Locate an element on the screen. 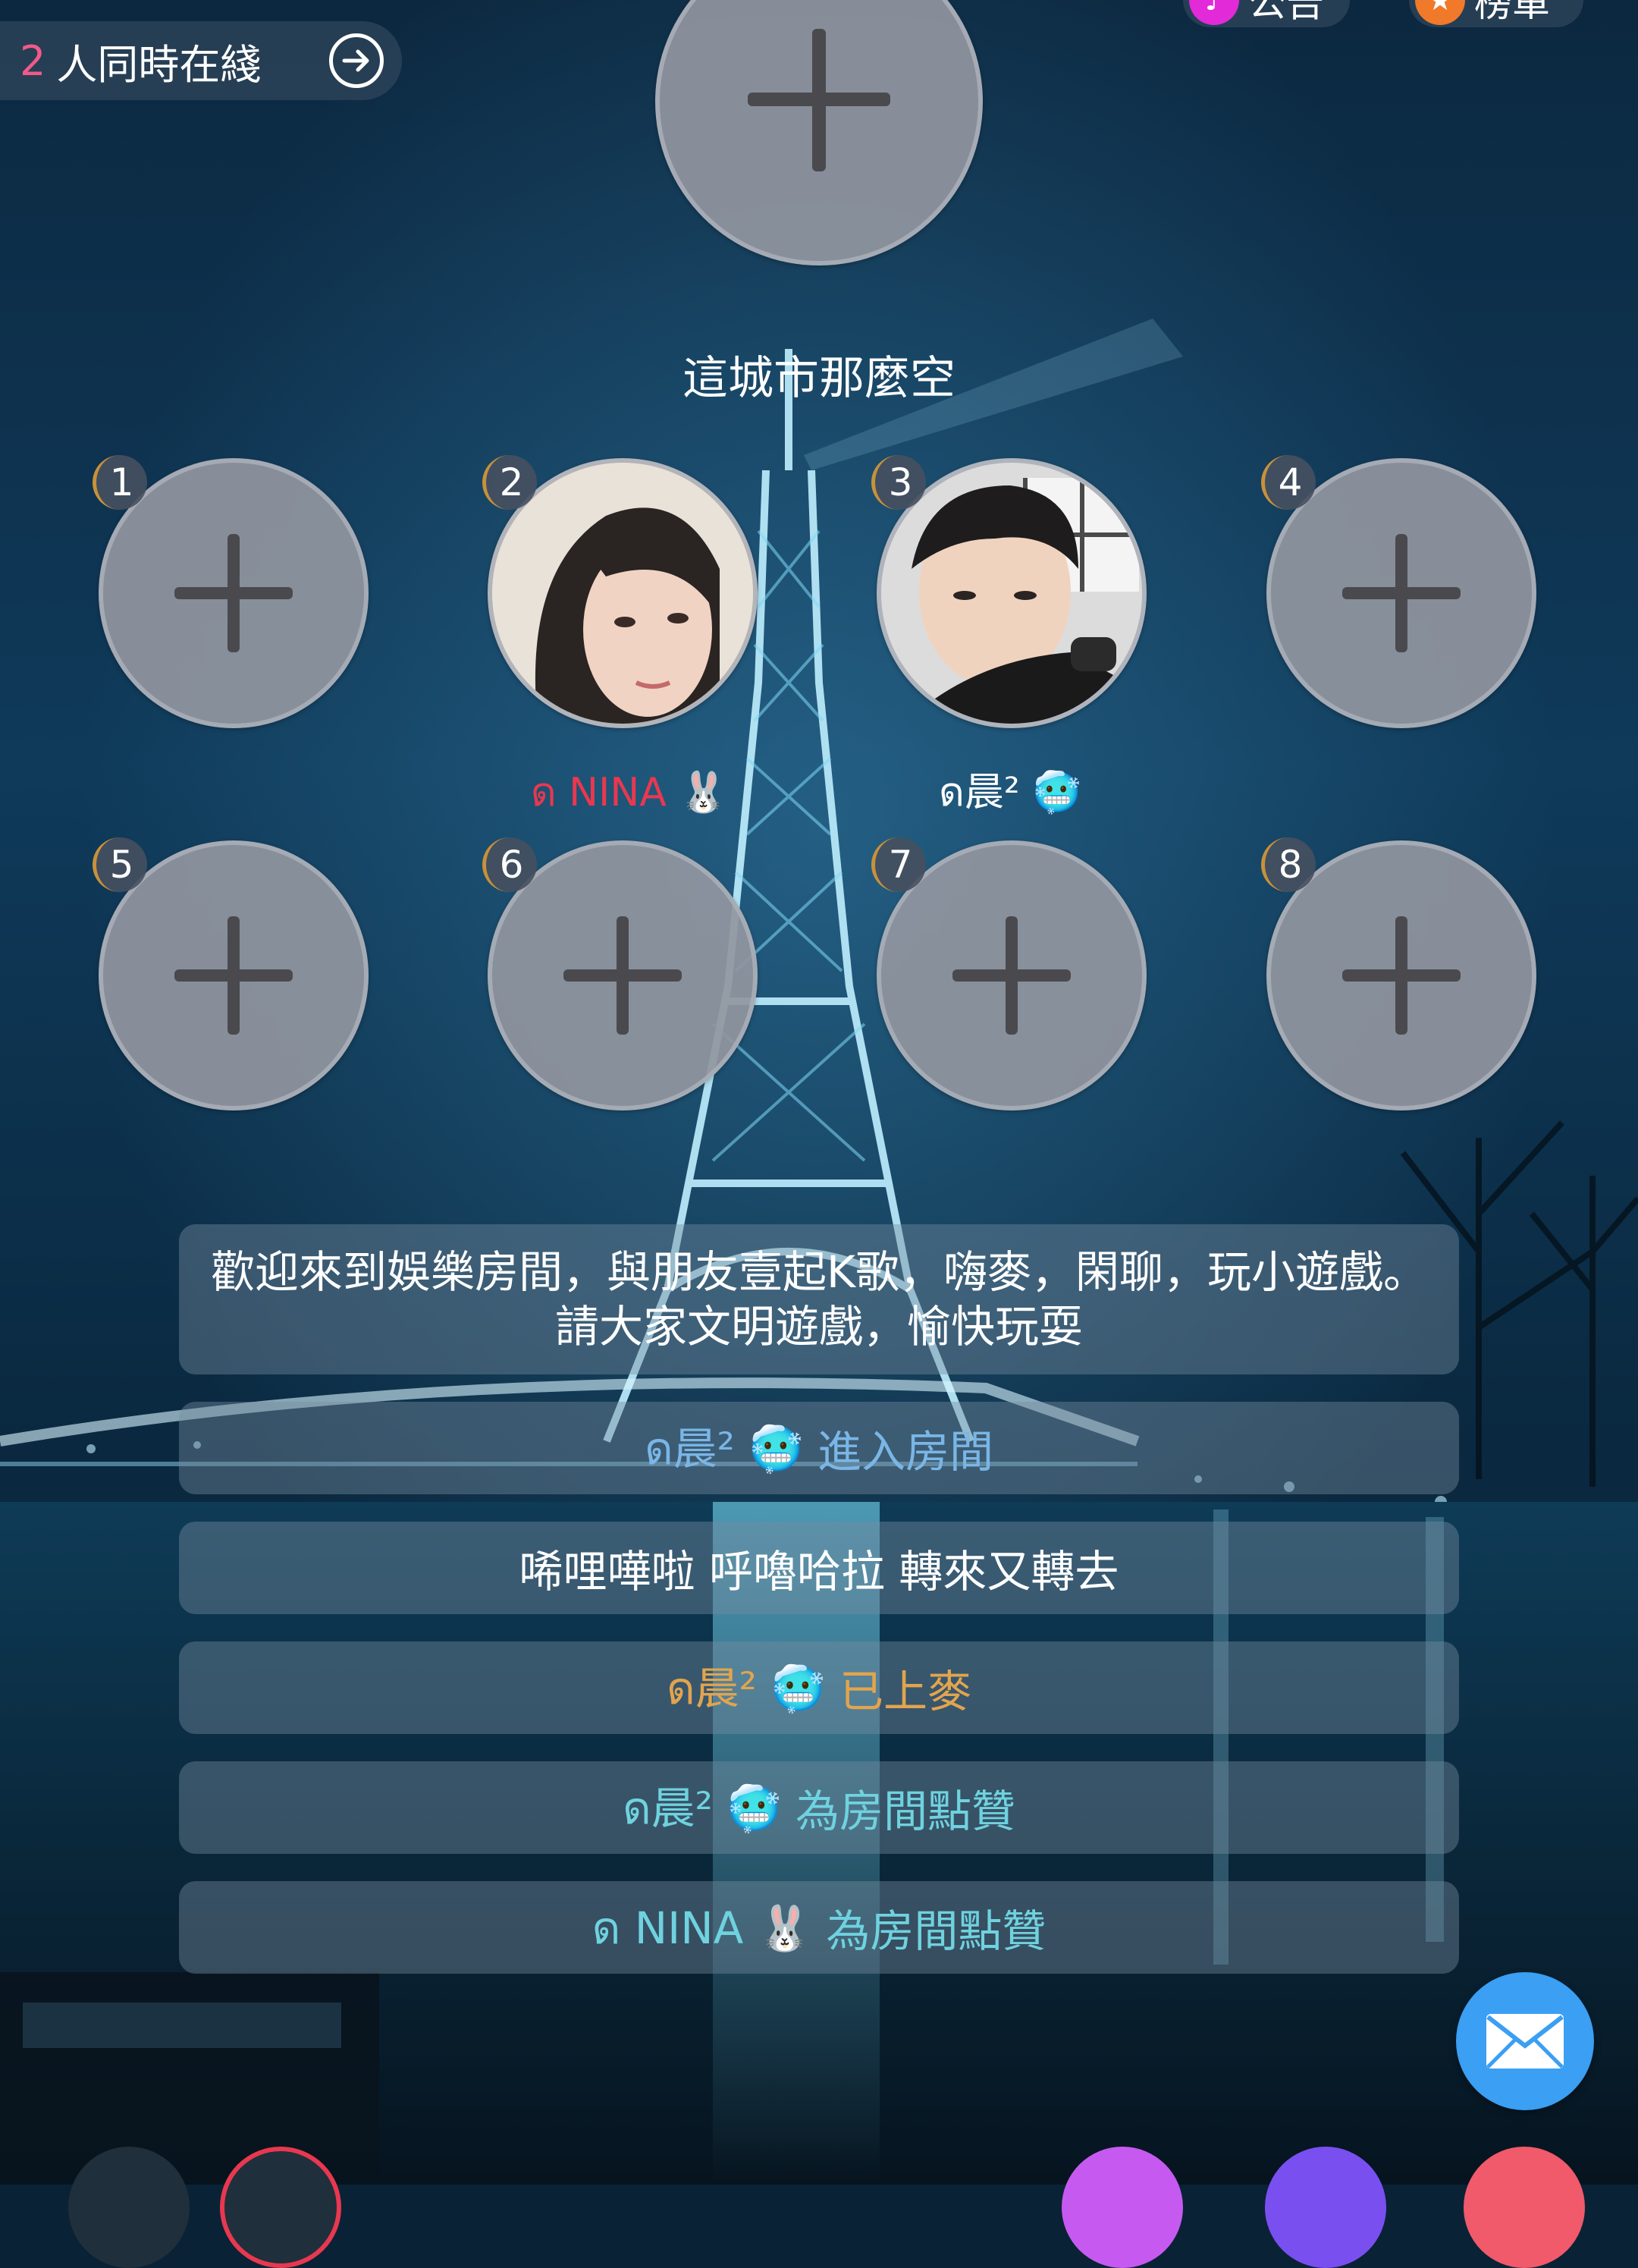 Image resolution: width=1638 pixels, height=2268 pixels. online-users-pill: 2 人同時在綫 is located at coordinates (201, 60).